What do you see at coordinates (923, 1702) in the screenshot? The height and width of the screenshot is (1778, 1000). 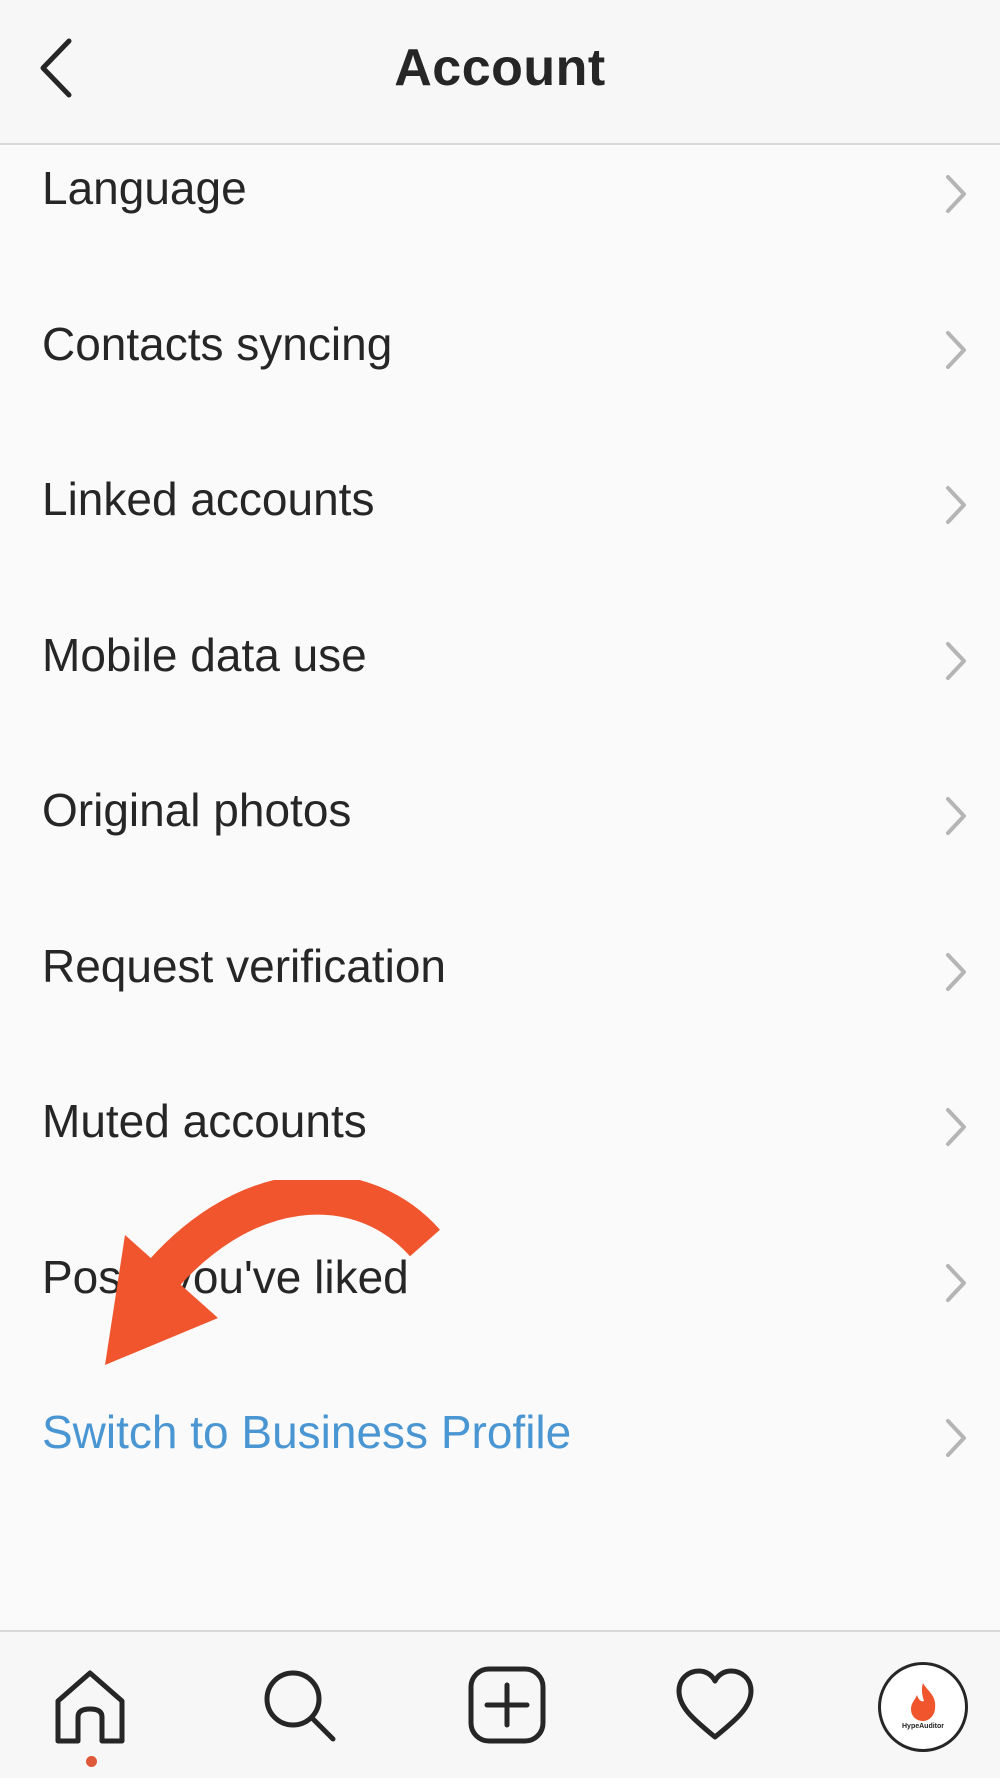 I see `flame-logo-icon` at bounding box center [923, 1702].